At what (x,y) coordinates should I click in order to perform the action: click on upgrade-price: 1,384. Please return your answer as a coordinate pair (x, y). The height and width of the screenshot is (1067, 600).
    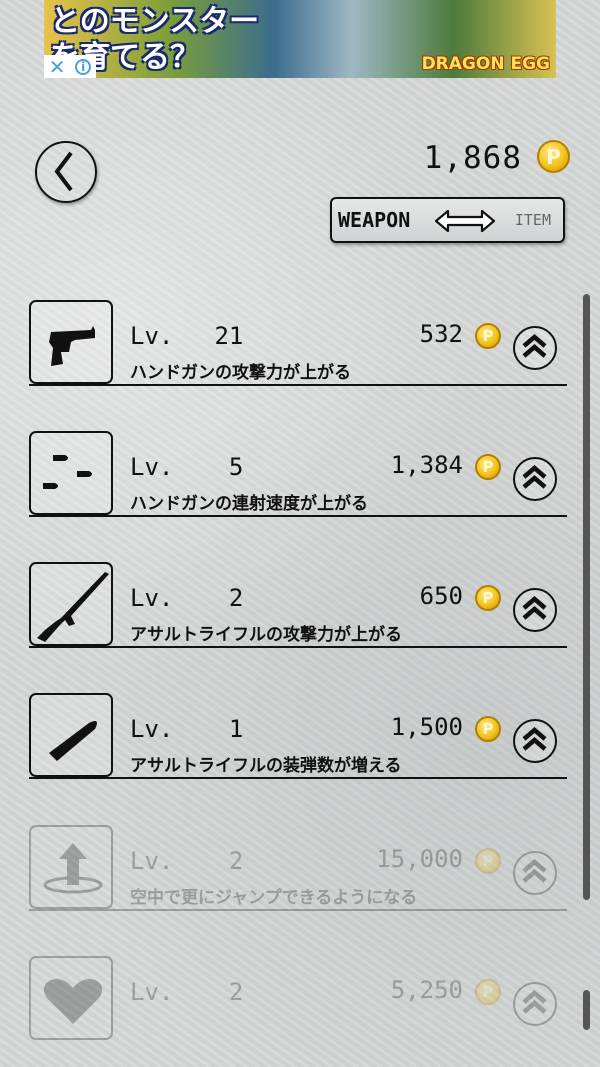
    Looking at the image, I should click on (426, 465).